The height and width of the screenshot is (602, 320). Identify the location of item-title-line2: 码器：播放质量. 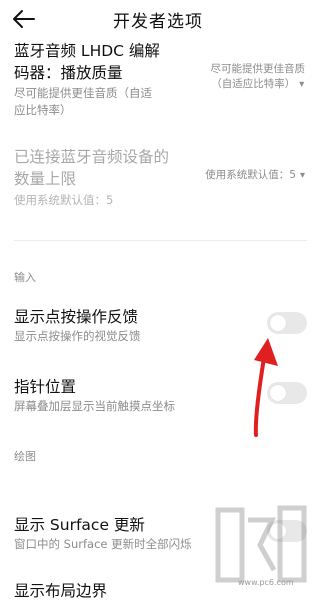
(68, 73).